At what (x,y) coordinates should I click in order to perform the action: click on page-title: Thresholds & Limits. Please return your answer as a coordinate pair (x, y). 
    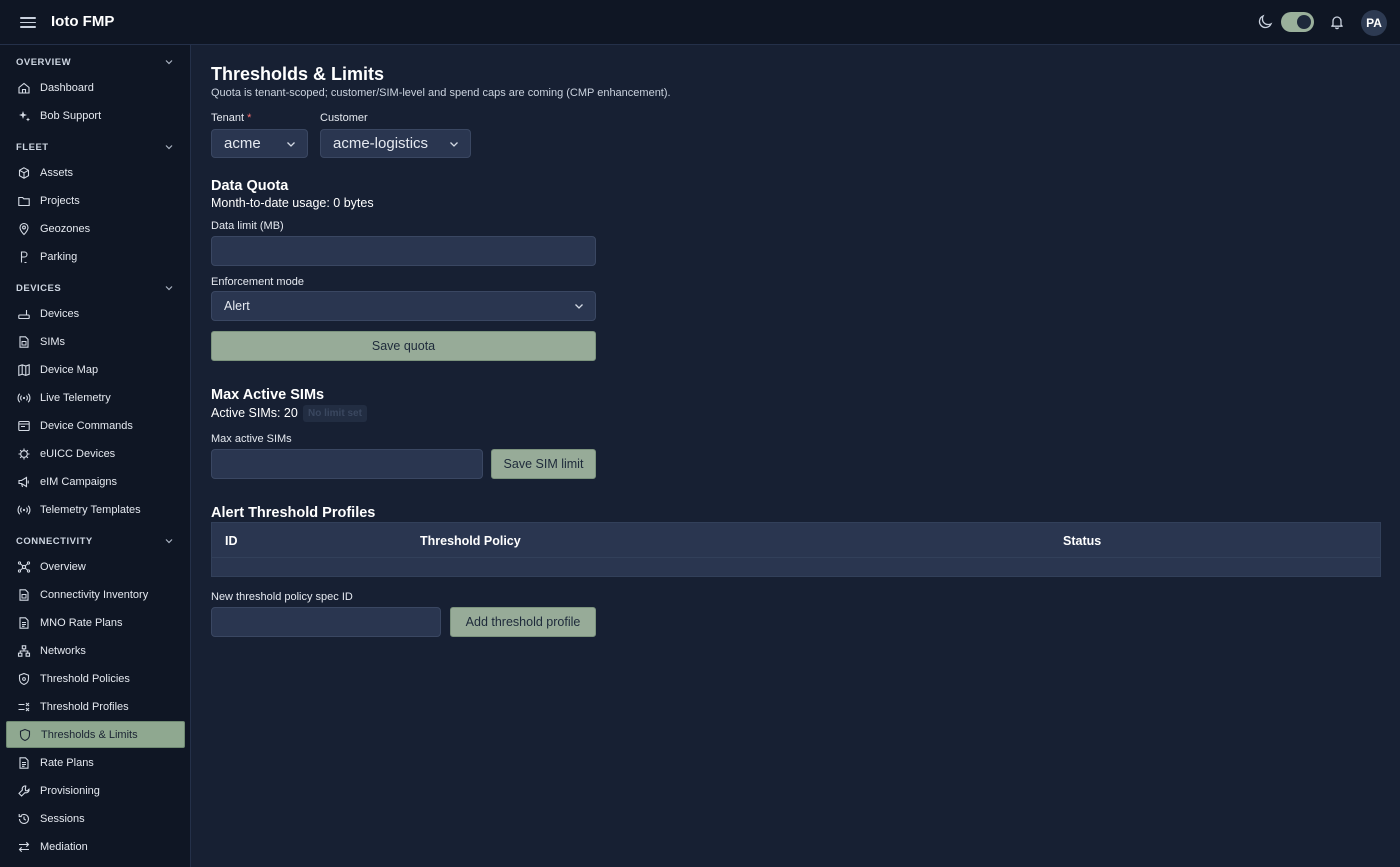
    Looking at the image, I should click on (298, 74).